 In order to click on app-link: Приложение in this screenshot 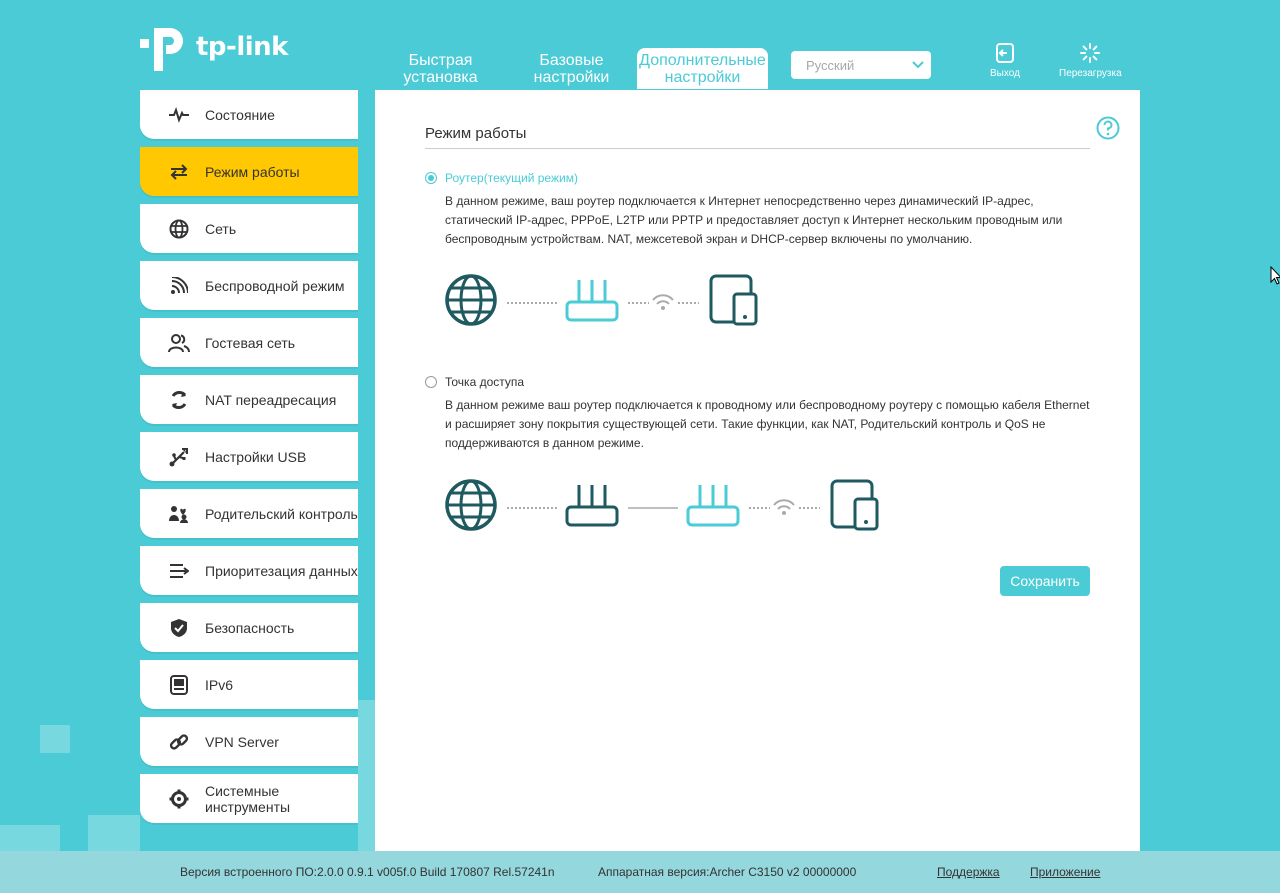, I will do `click(1065, 872)`.